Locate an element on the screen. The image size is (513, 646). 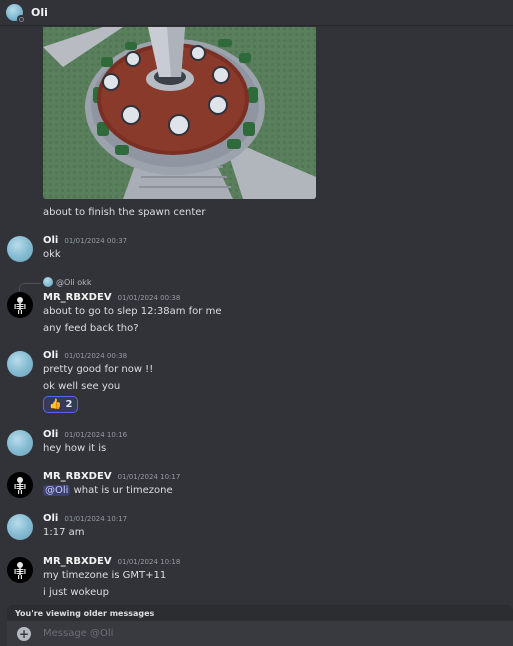
message-composer: + is located at coordinates (260, 633).